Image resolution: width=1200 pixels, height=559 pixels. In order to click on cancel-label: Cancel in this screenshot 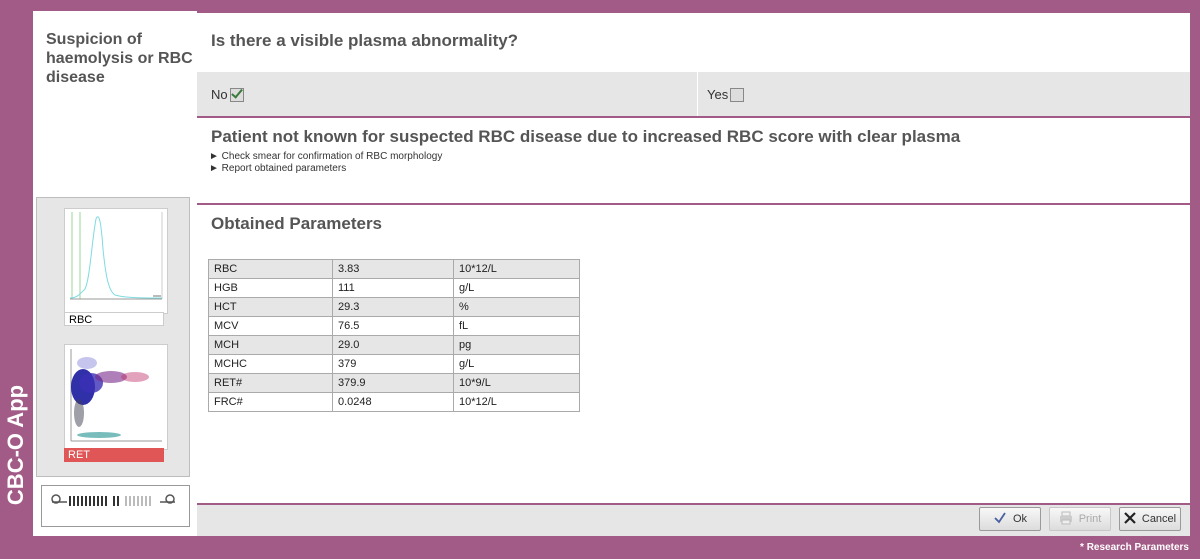, I will do `click(1159, 519)`.